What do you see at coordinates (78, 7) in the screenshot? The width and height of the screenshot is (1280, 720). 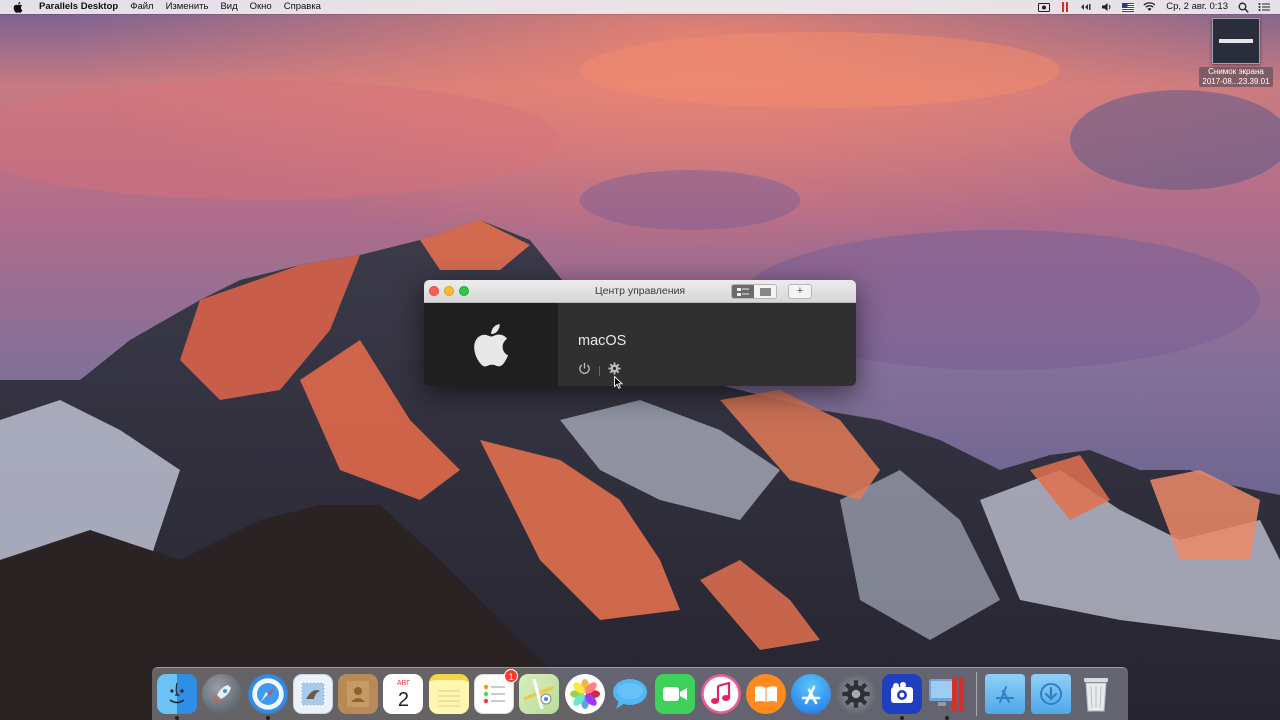 I see `menu-app-name: Parallels Desktop` at bounding box center [78, 7].